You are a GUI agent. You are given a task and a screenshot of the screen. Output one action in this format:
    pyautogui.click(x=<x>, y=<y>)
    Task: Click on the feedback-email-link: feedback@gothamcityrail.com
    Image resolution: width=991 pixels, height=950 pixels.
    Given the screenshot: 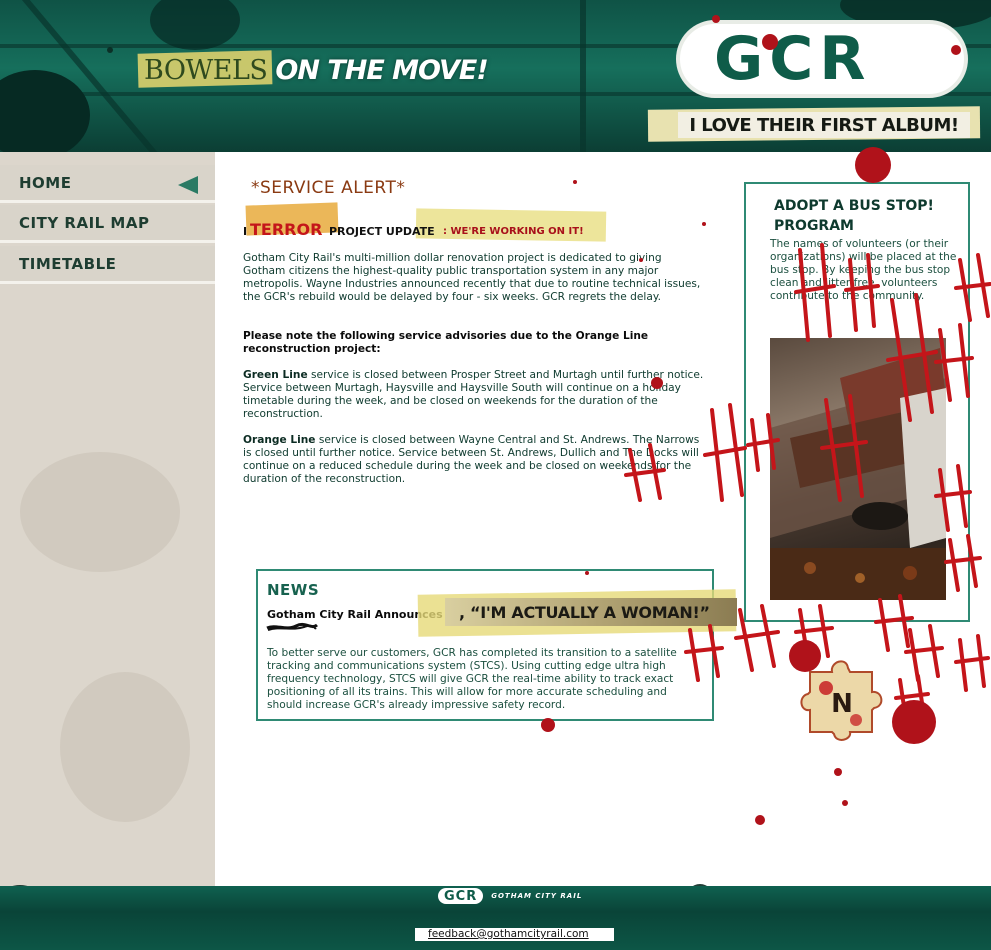 What is the action you would take?
    pyautogui.click(x=508, y=934)
    